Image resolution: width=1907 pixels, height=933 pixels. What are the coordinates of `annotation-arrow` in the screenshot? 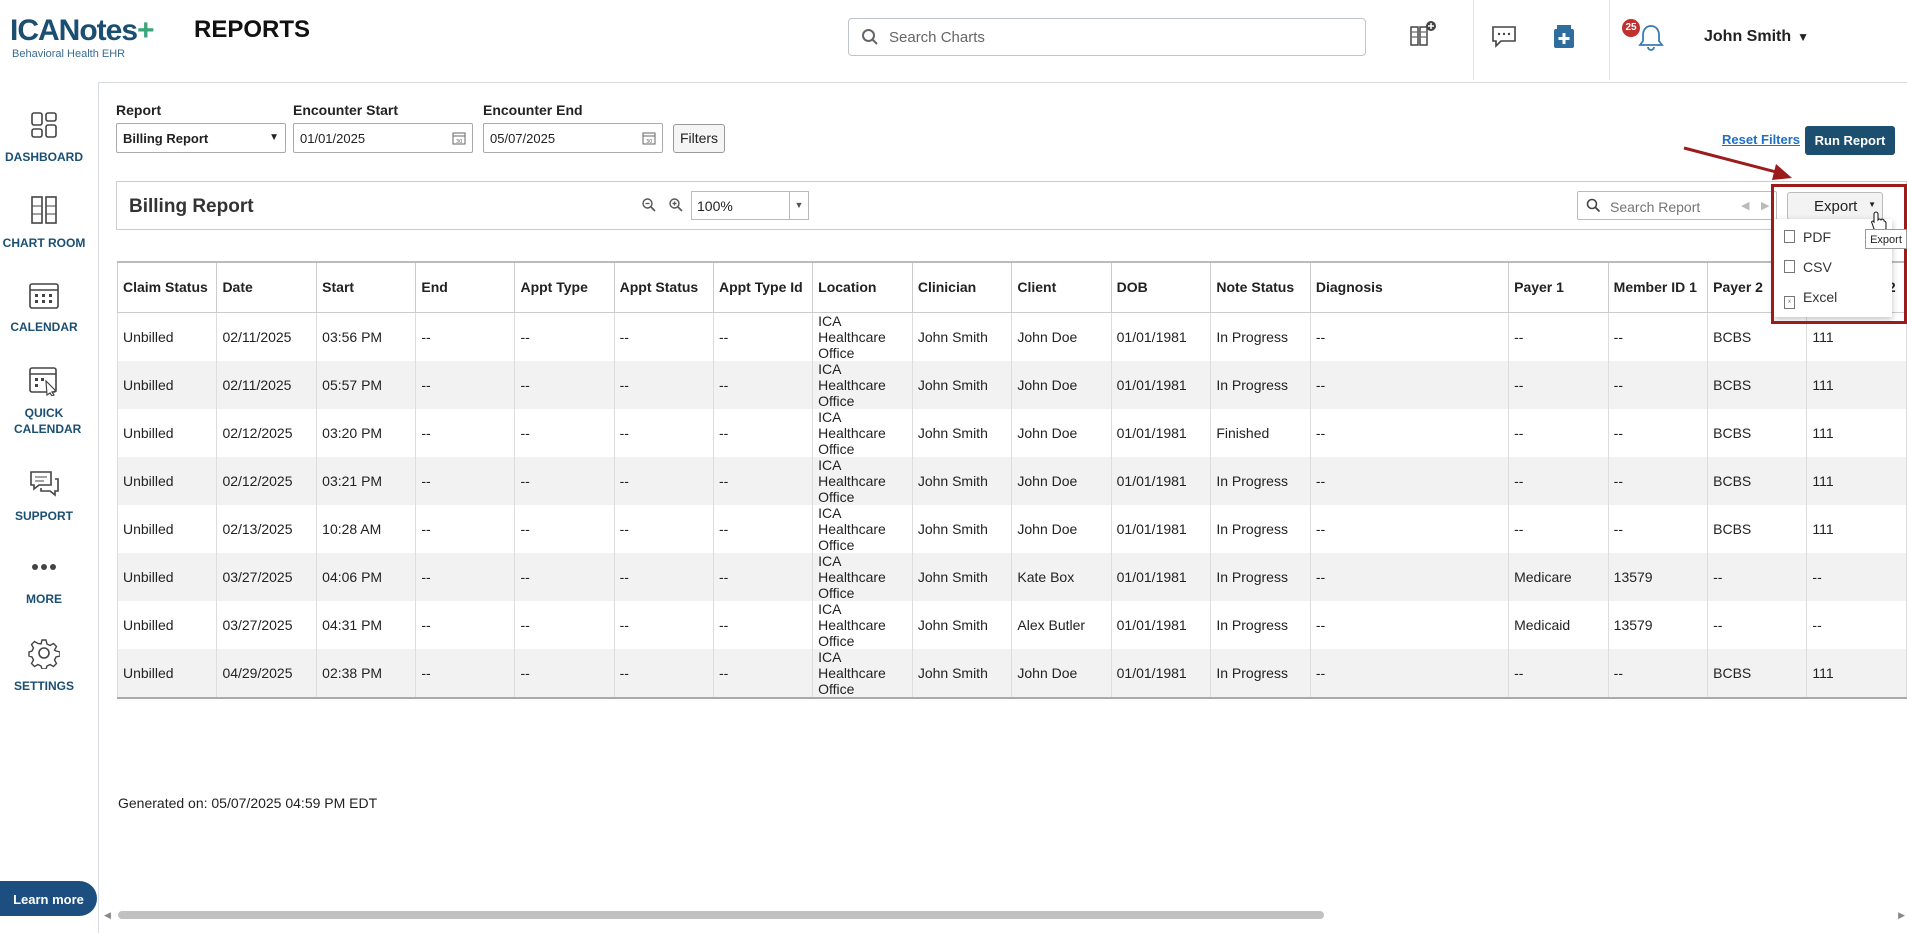 It's located at (1737, 163).